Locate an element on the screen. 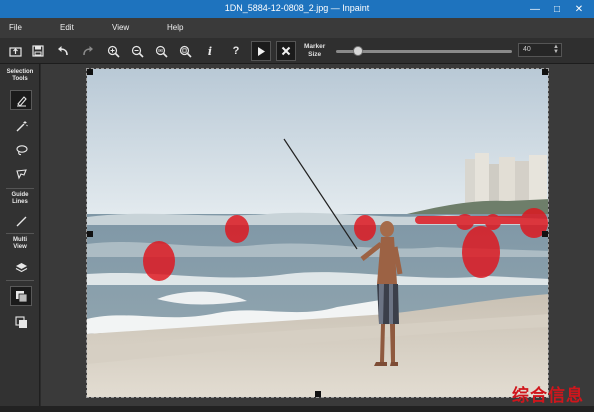 This screenshot has width=594, height=412. marker-size-label: Marker Size is located at coordinates (314, 51).